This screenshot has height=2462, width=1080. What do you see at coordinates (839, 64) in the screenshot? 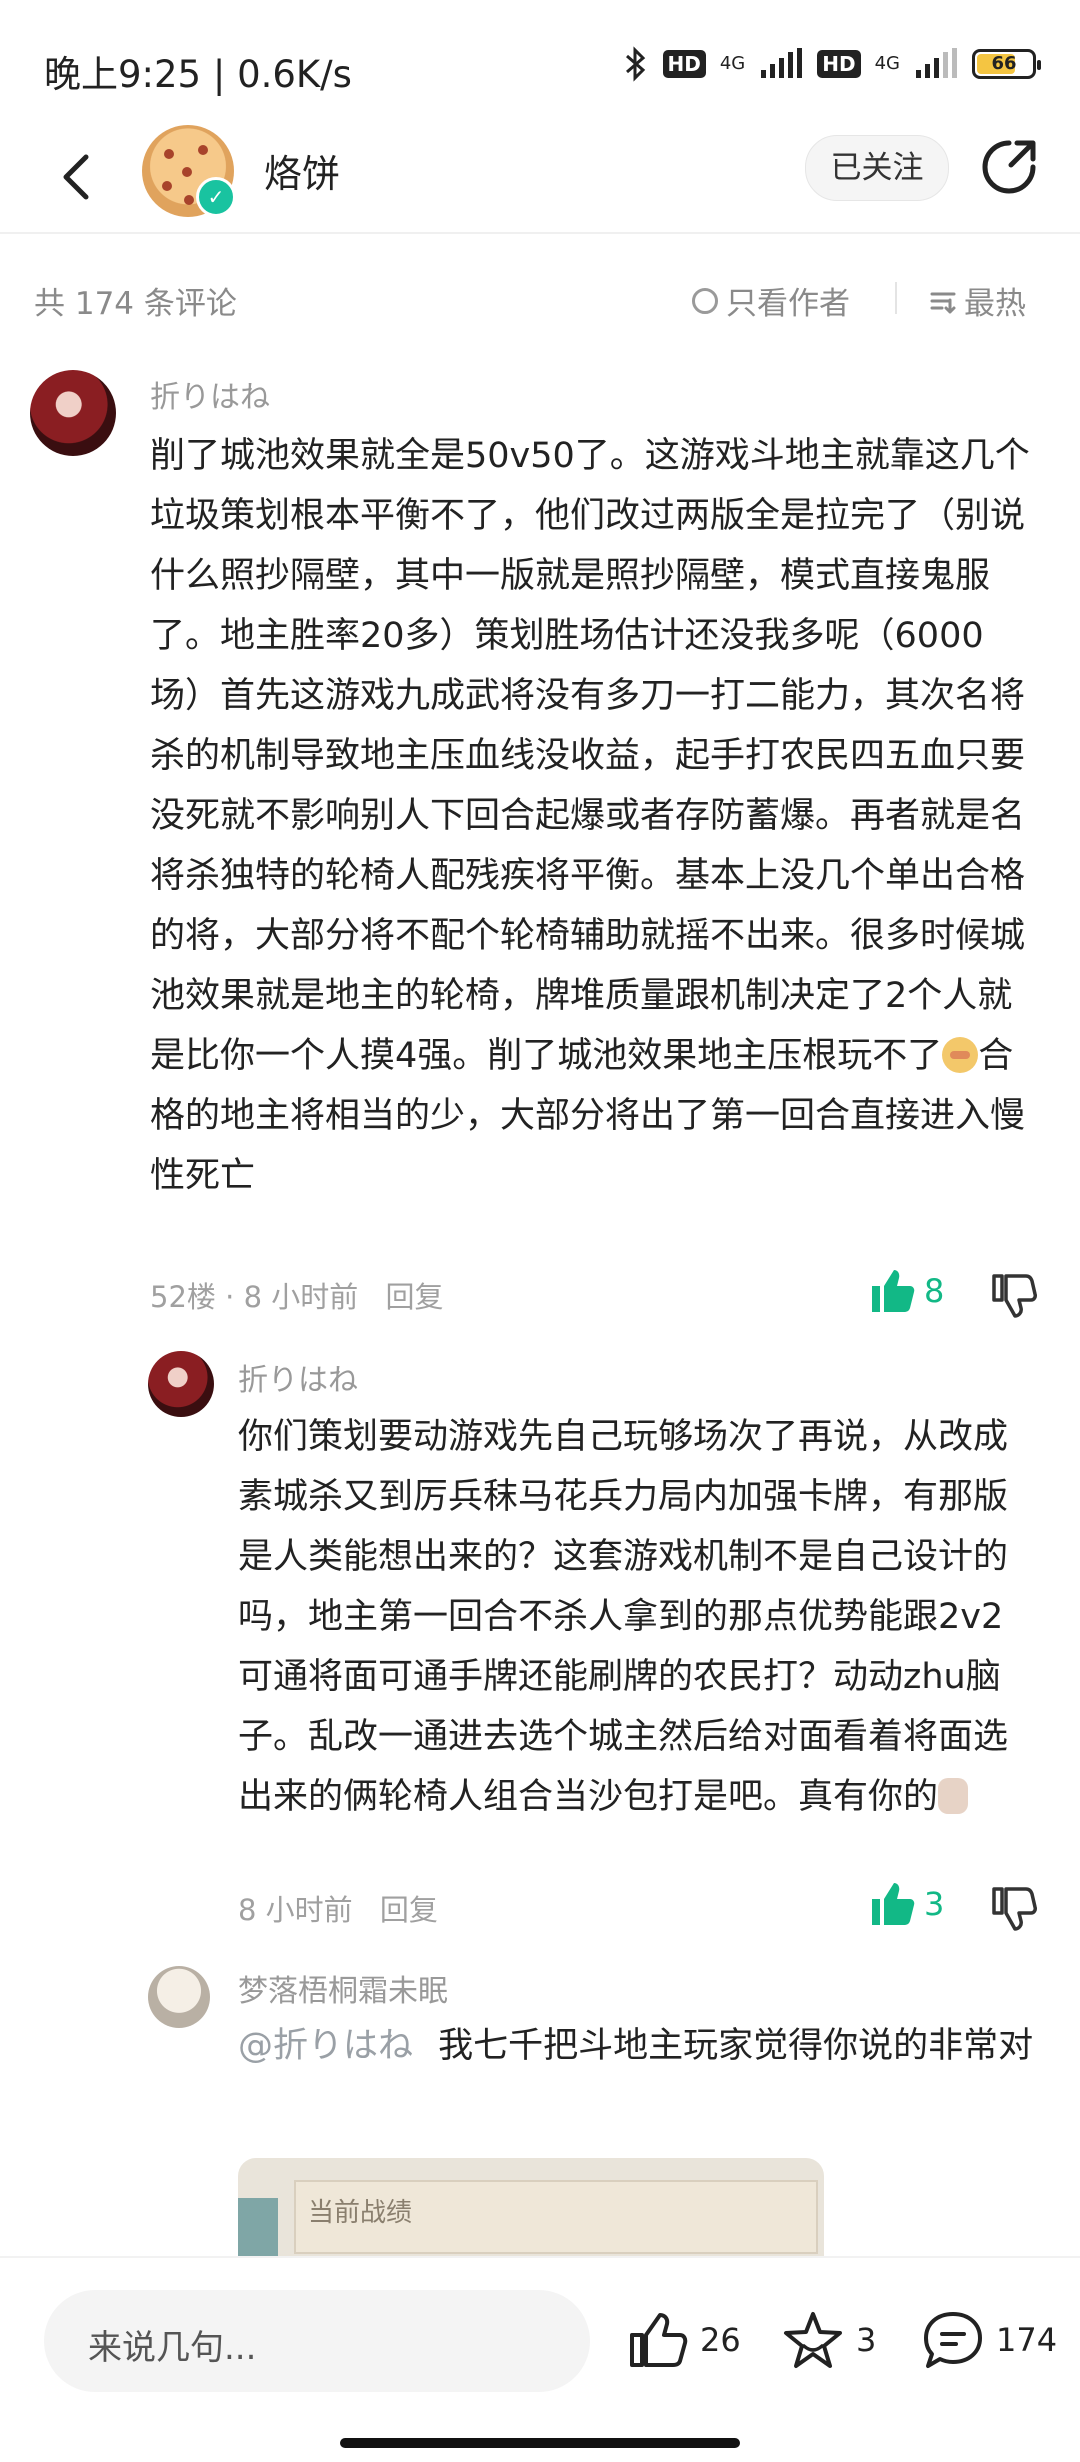
I see `hd-badge-2: HD` at bounding box center [839, 64].